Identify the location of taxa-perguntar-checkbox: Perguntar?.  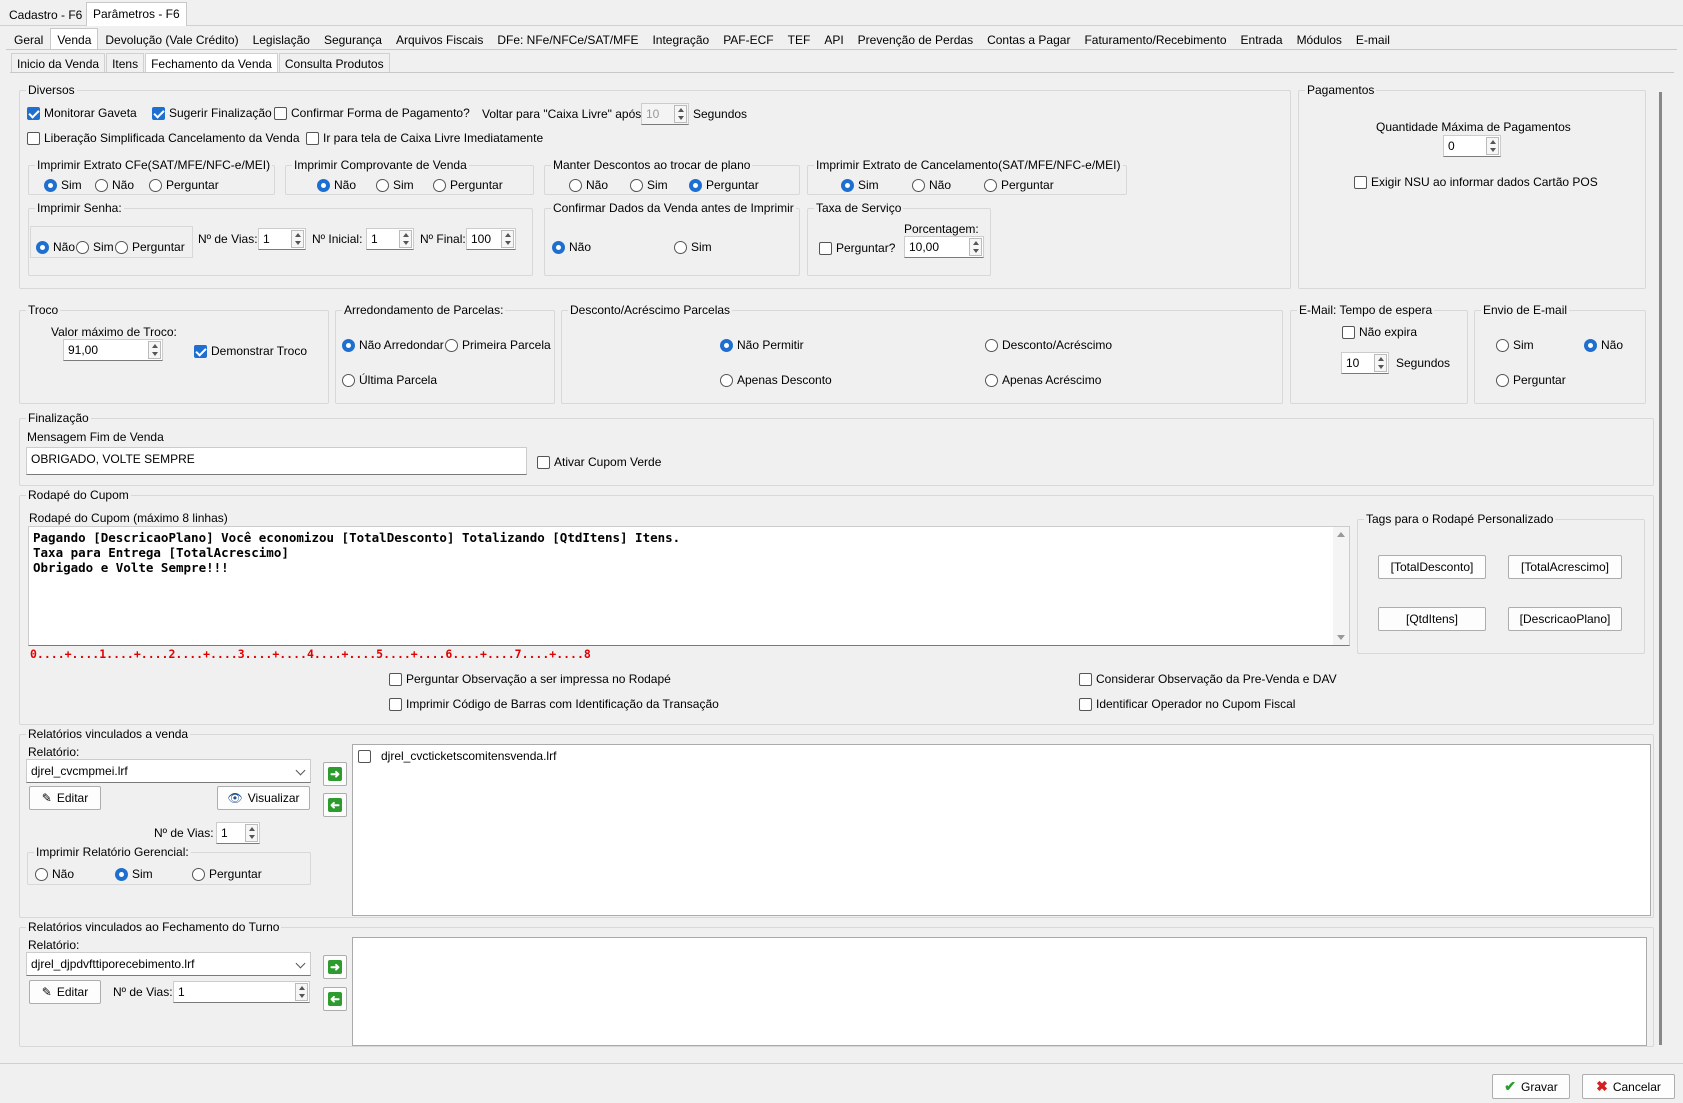
(857, 248).